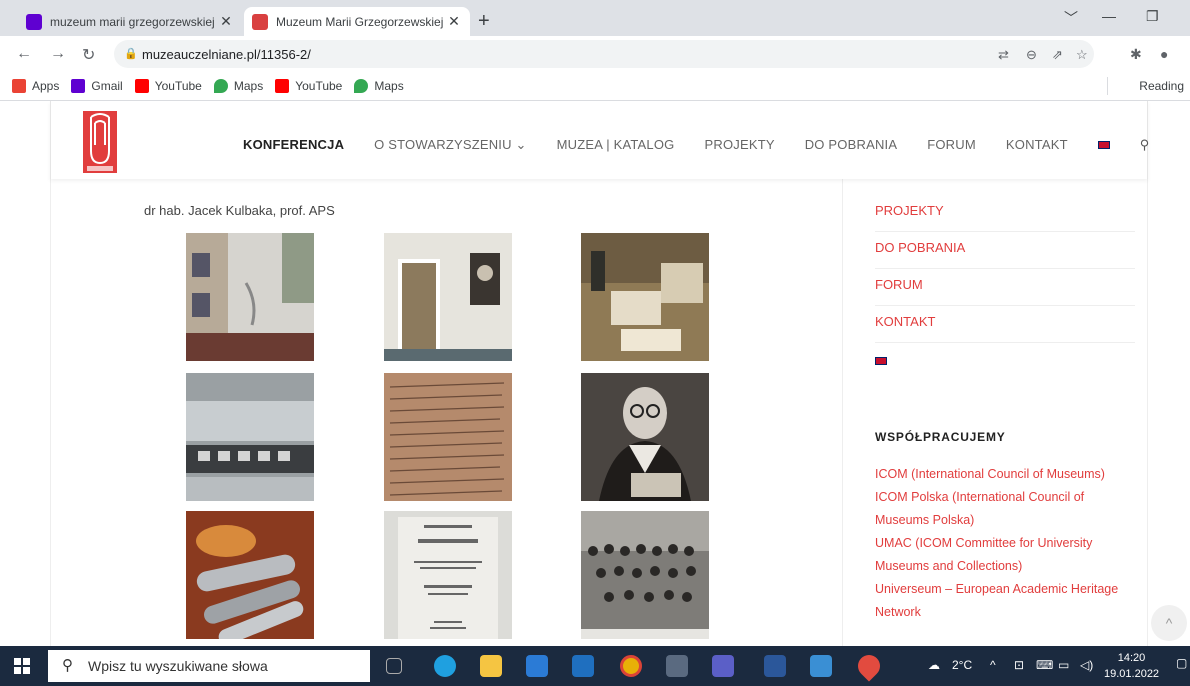  Describe the element at coordinates (260, 21) in the screenshot. I see `museum-favicon-icon` at that location.